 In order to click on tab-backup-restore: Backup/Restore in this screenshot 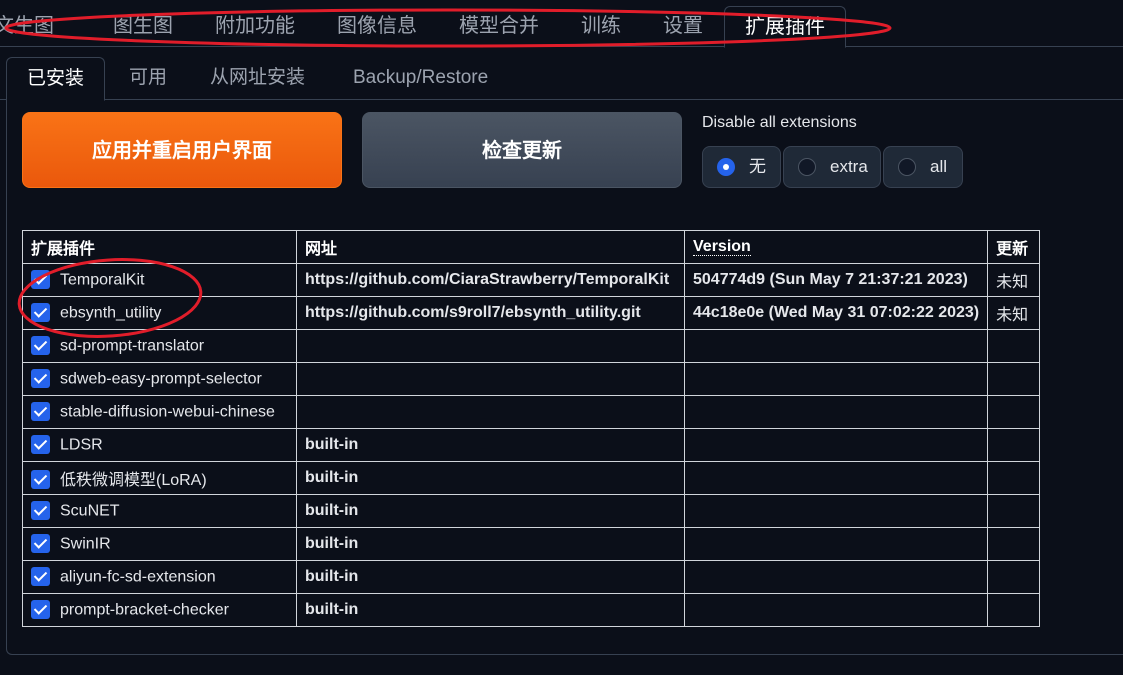, I will do `click(420, 78)`.